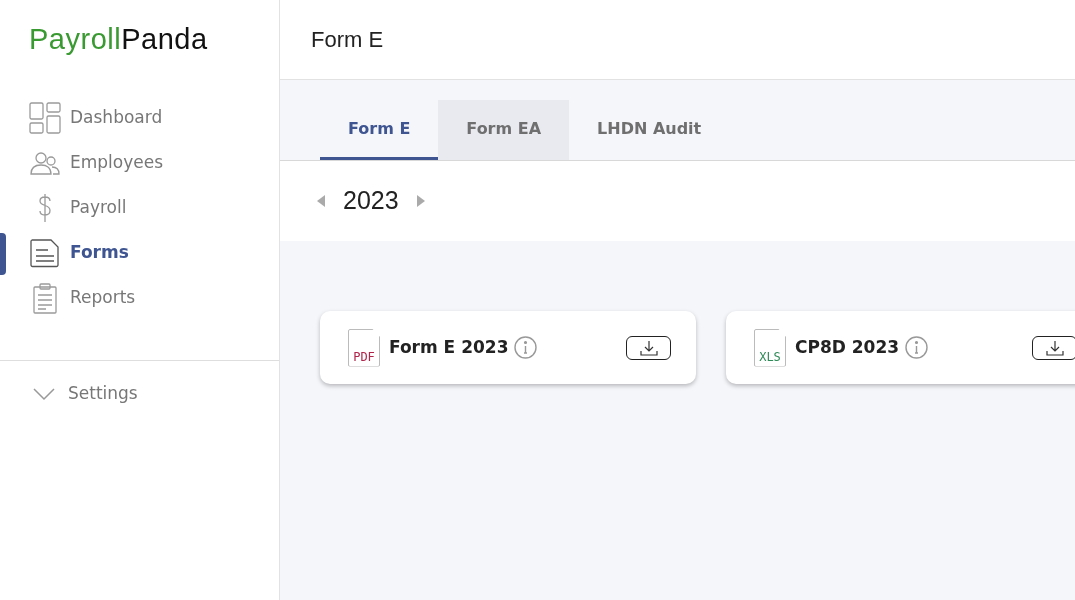 This screenshot has width=1075, height=600. Describe the element at coordinates (371, 201) in the screenshot. I see `year-label: 2023` at that location.